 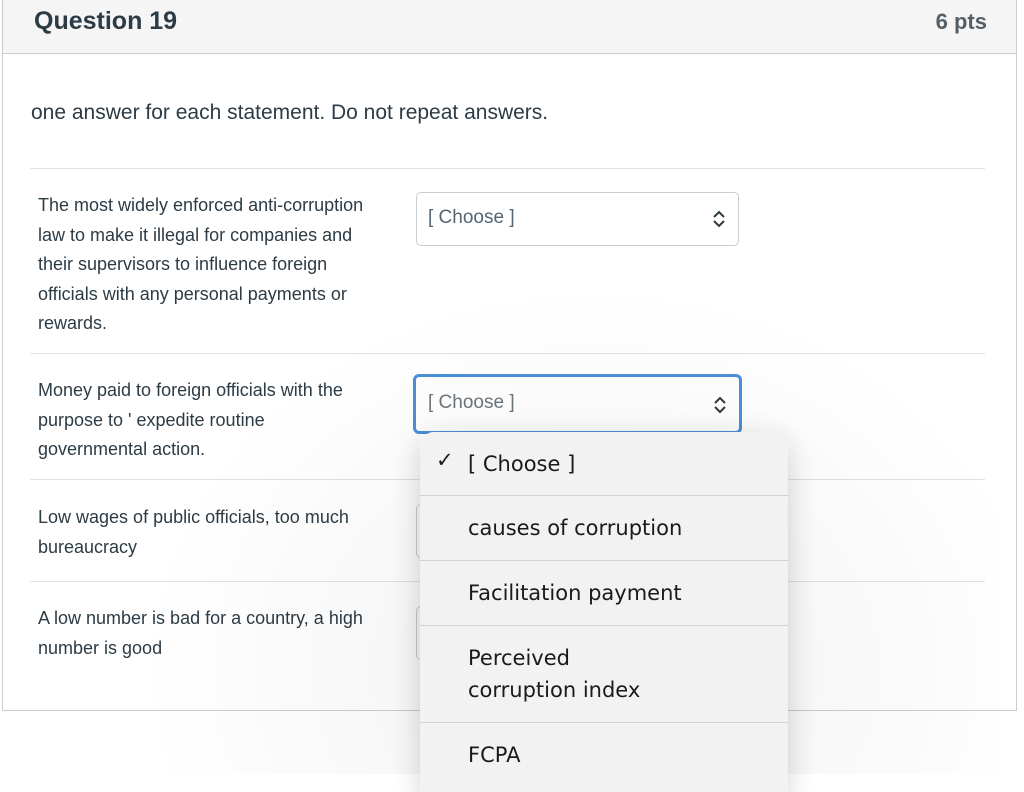 I want to click on answer-select-1: [ Choose ], so click(x=577, y=219).